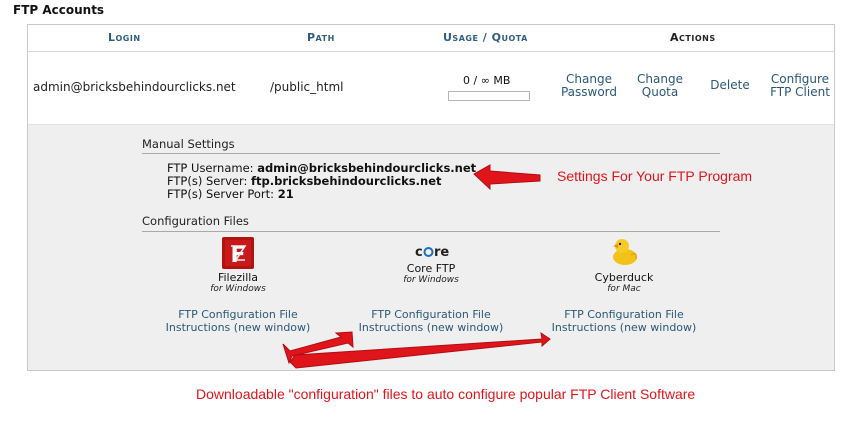  Describe the element at coordinates (655, 176) in the screenshot. I see `settings-note: Settings For Your FTP Program` at that location.